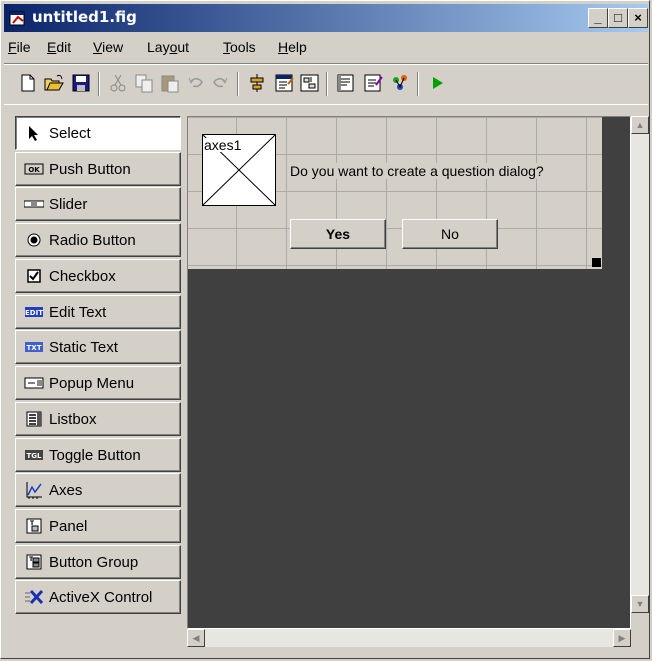  I want to click on svg-text: TXT, so click(34, 348).